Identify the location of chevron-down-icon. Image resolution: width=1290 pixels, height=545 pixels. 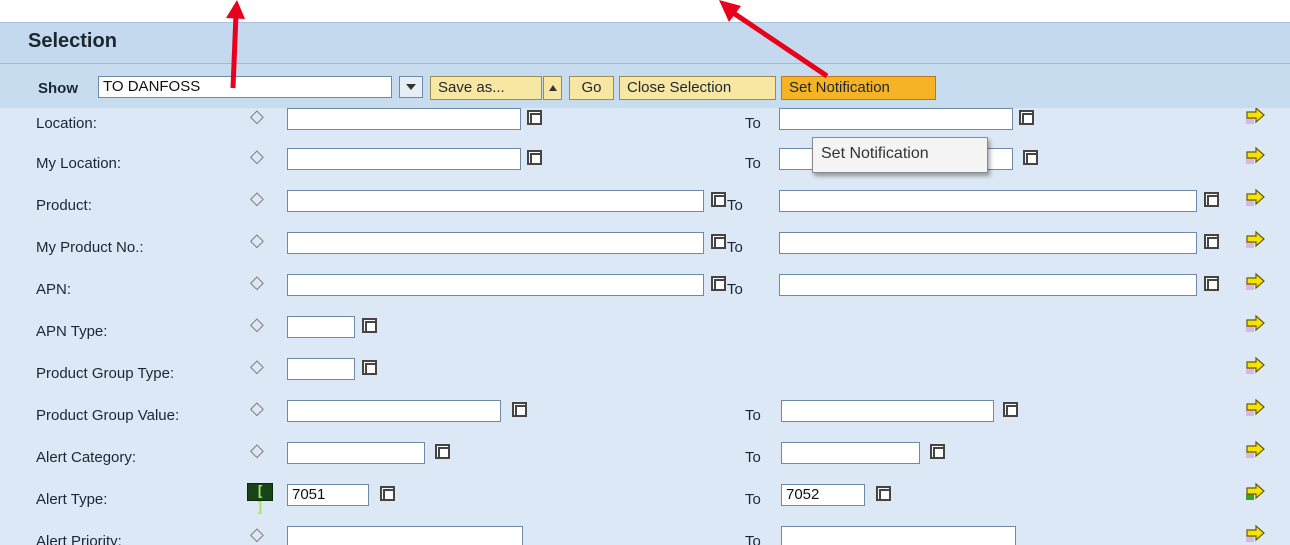
(411, 87).